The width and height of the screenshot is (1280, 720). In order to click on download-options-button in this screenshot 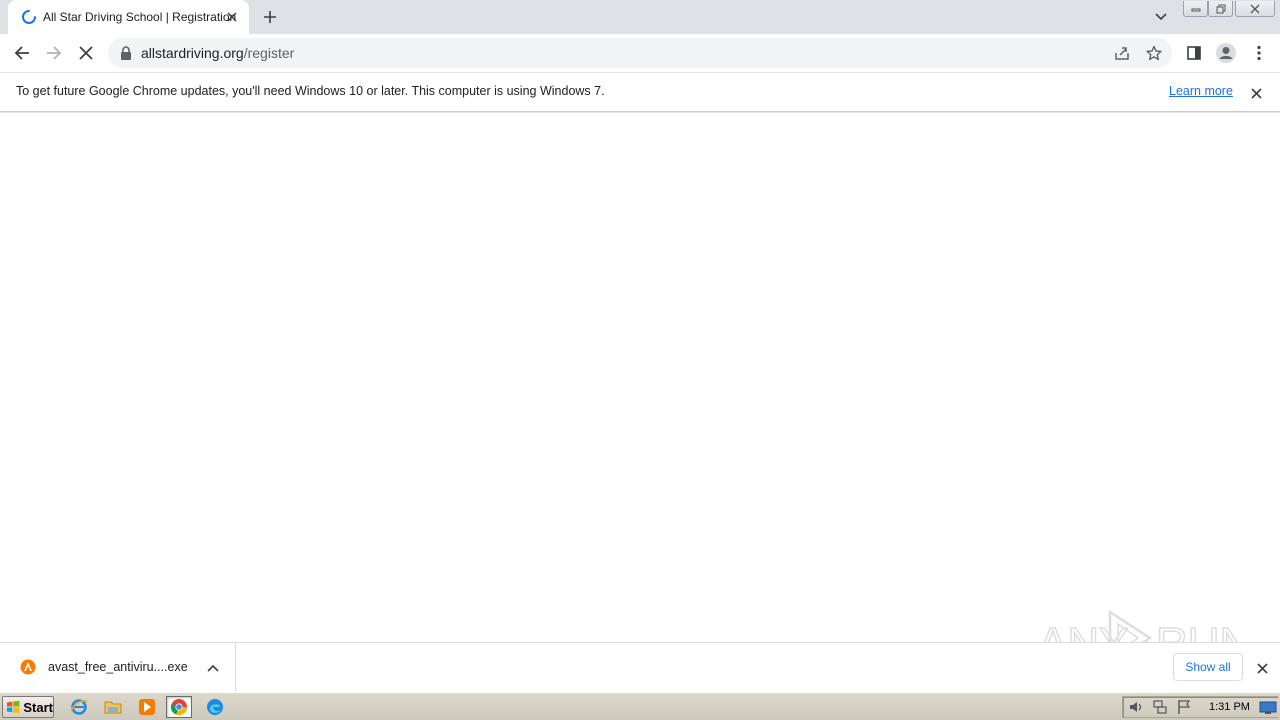, I will do `click(213, 668)`.